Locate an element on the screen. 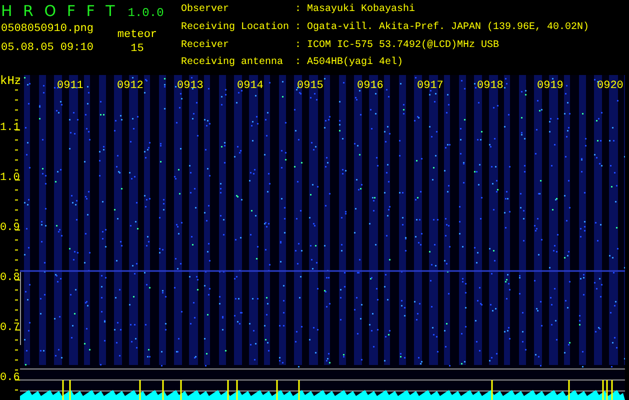 This screenshot has height=400, width=629. info-value: Masayuki Kobayashi is located at coordinates (361, 10).